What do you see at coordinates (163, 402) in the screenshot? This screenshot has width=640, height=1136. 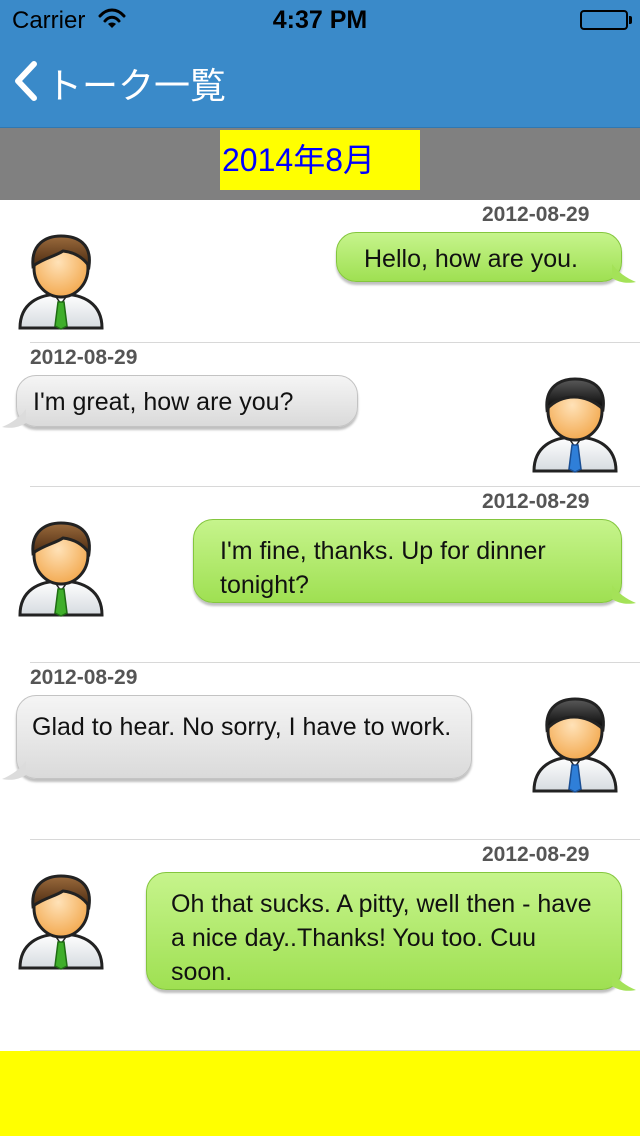 I see `message-text: I'm great, how are you?` at bounding box center [163, 402].